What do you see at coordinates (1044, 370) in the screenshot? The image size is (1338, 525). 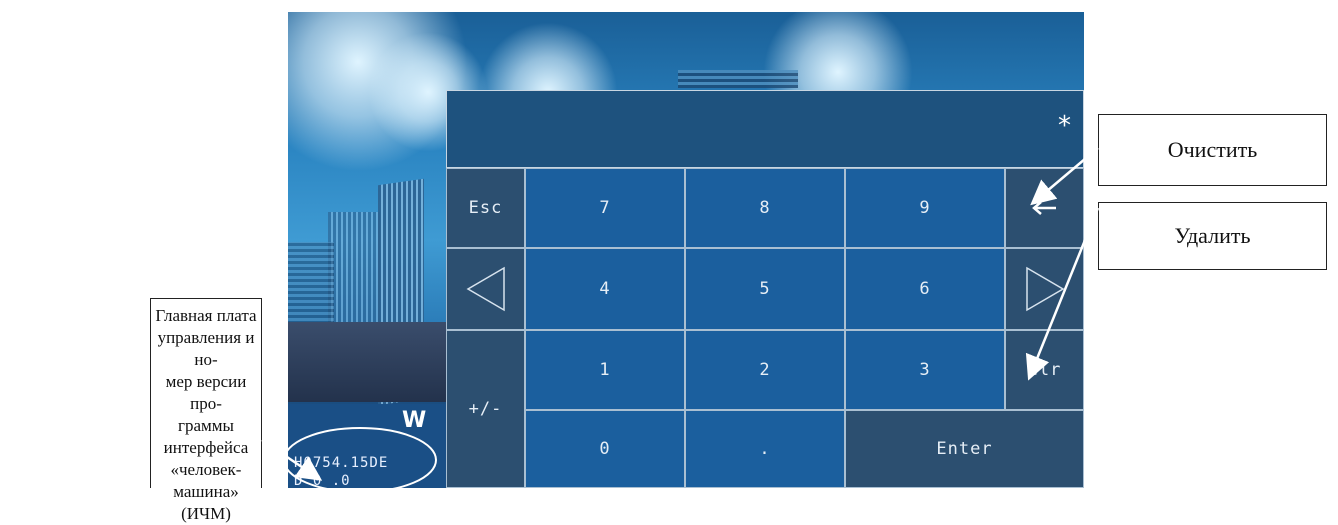 I see `clr-key: Clr` at bounding box center [1044, 370].